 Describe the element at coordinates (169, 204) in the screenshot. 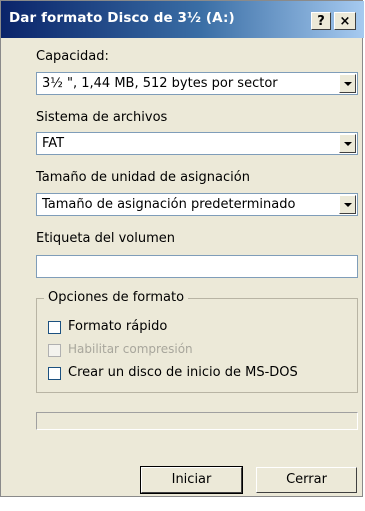

I see `allocation-value: Tamaño de asignación predeterminado` at that location.